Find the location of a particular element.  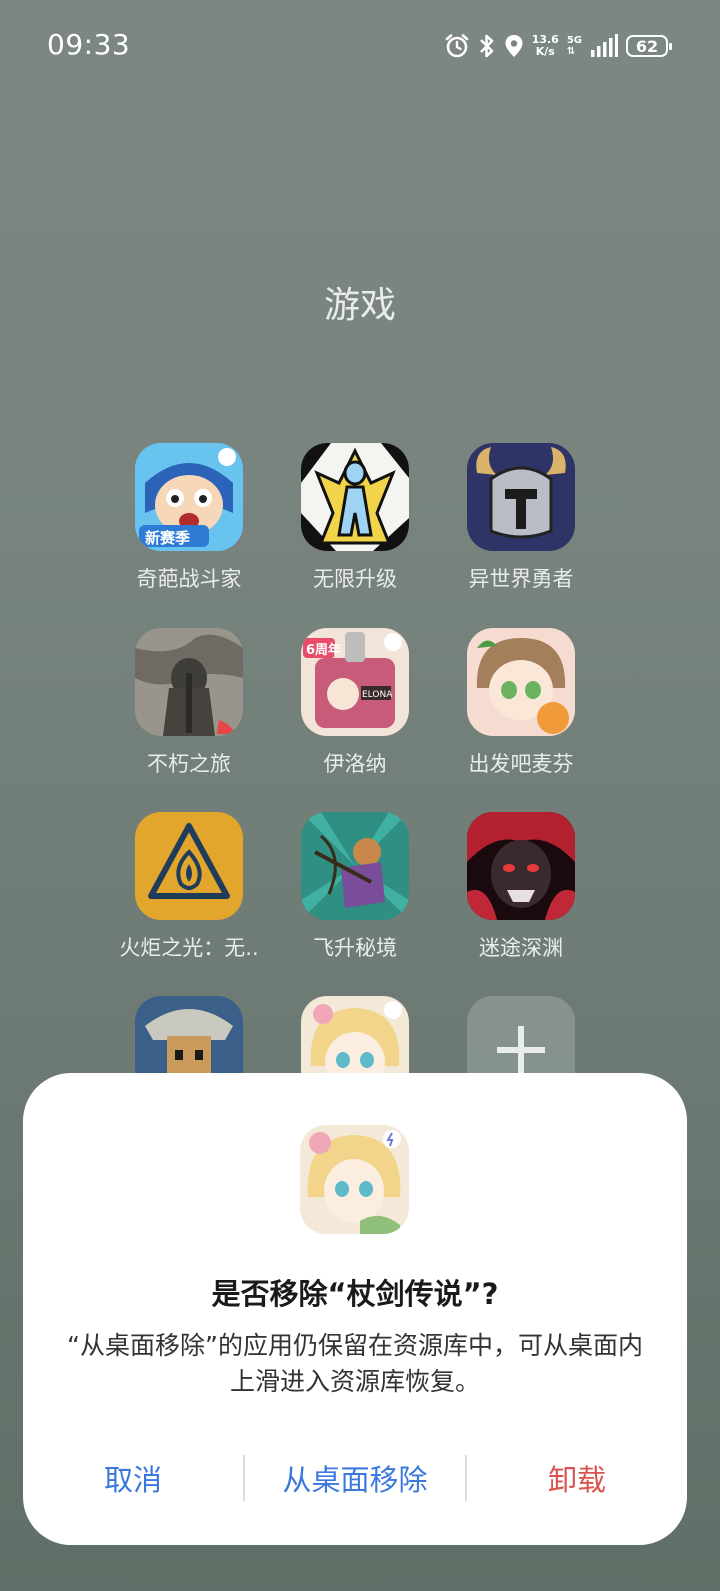

uninstall-button: 卸载 is located at coordinates (577, 1478).